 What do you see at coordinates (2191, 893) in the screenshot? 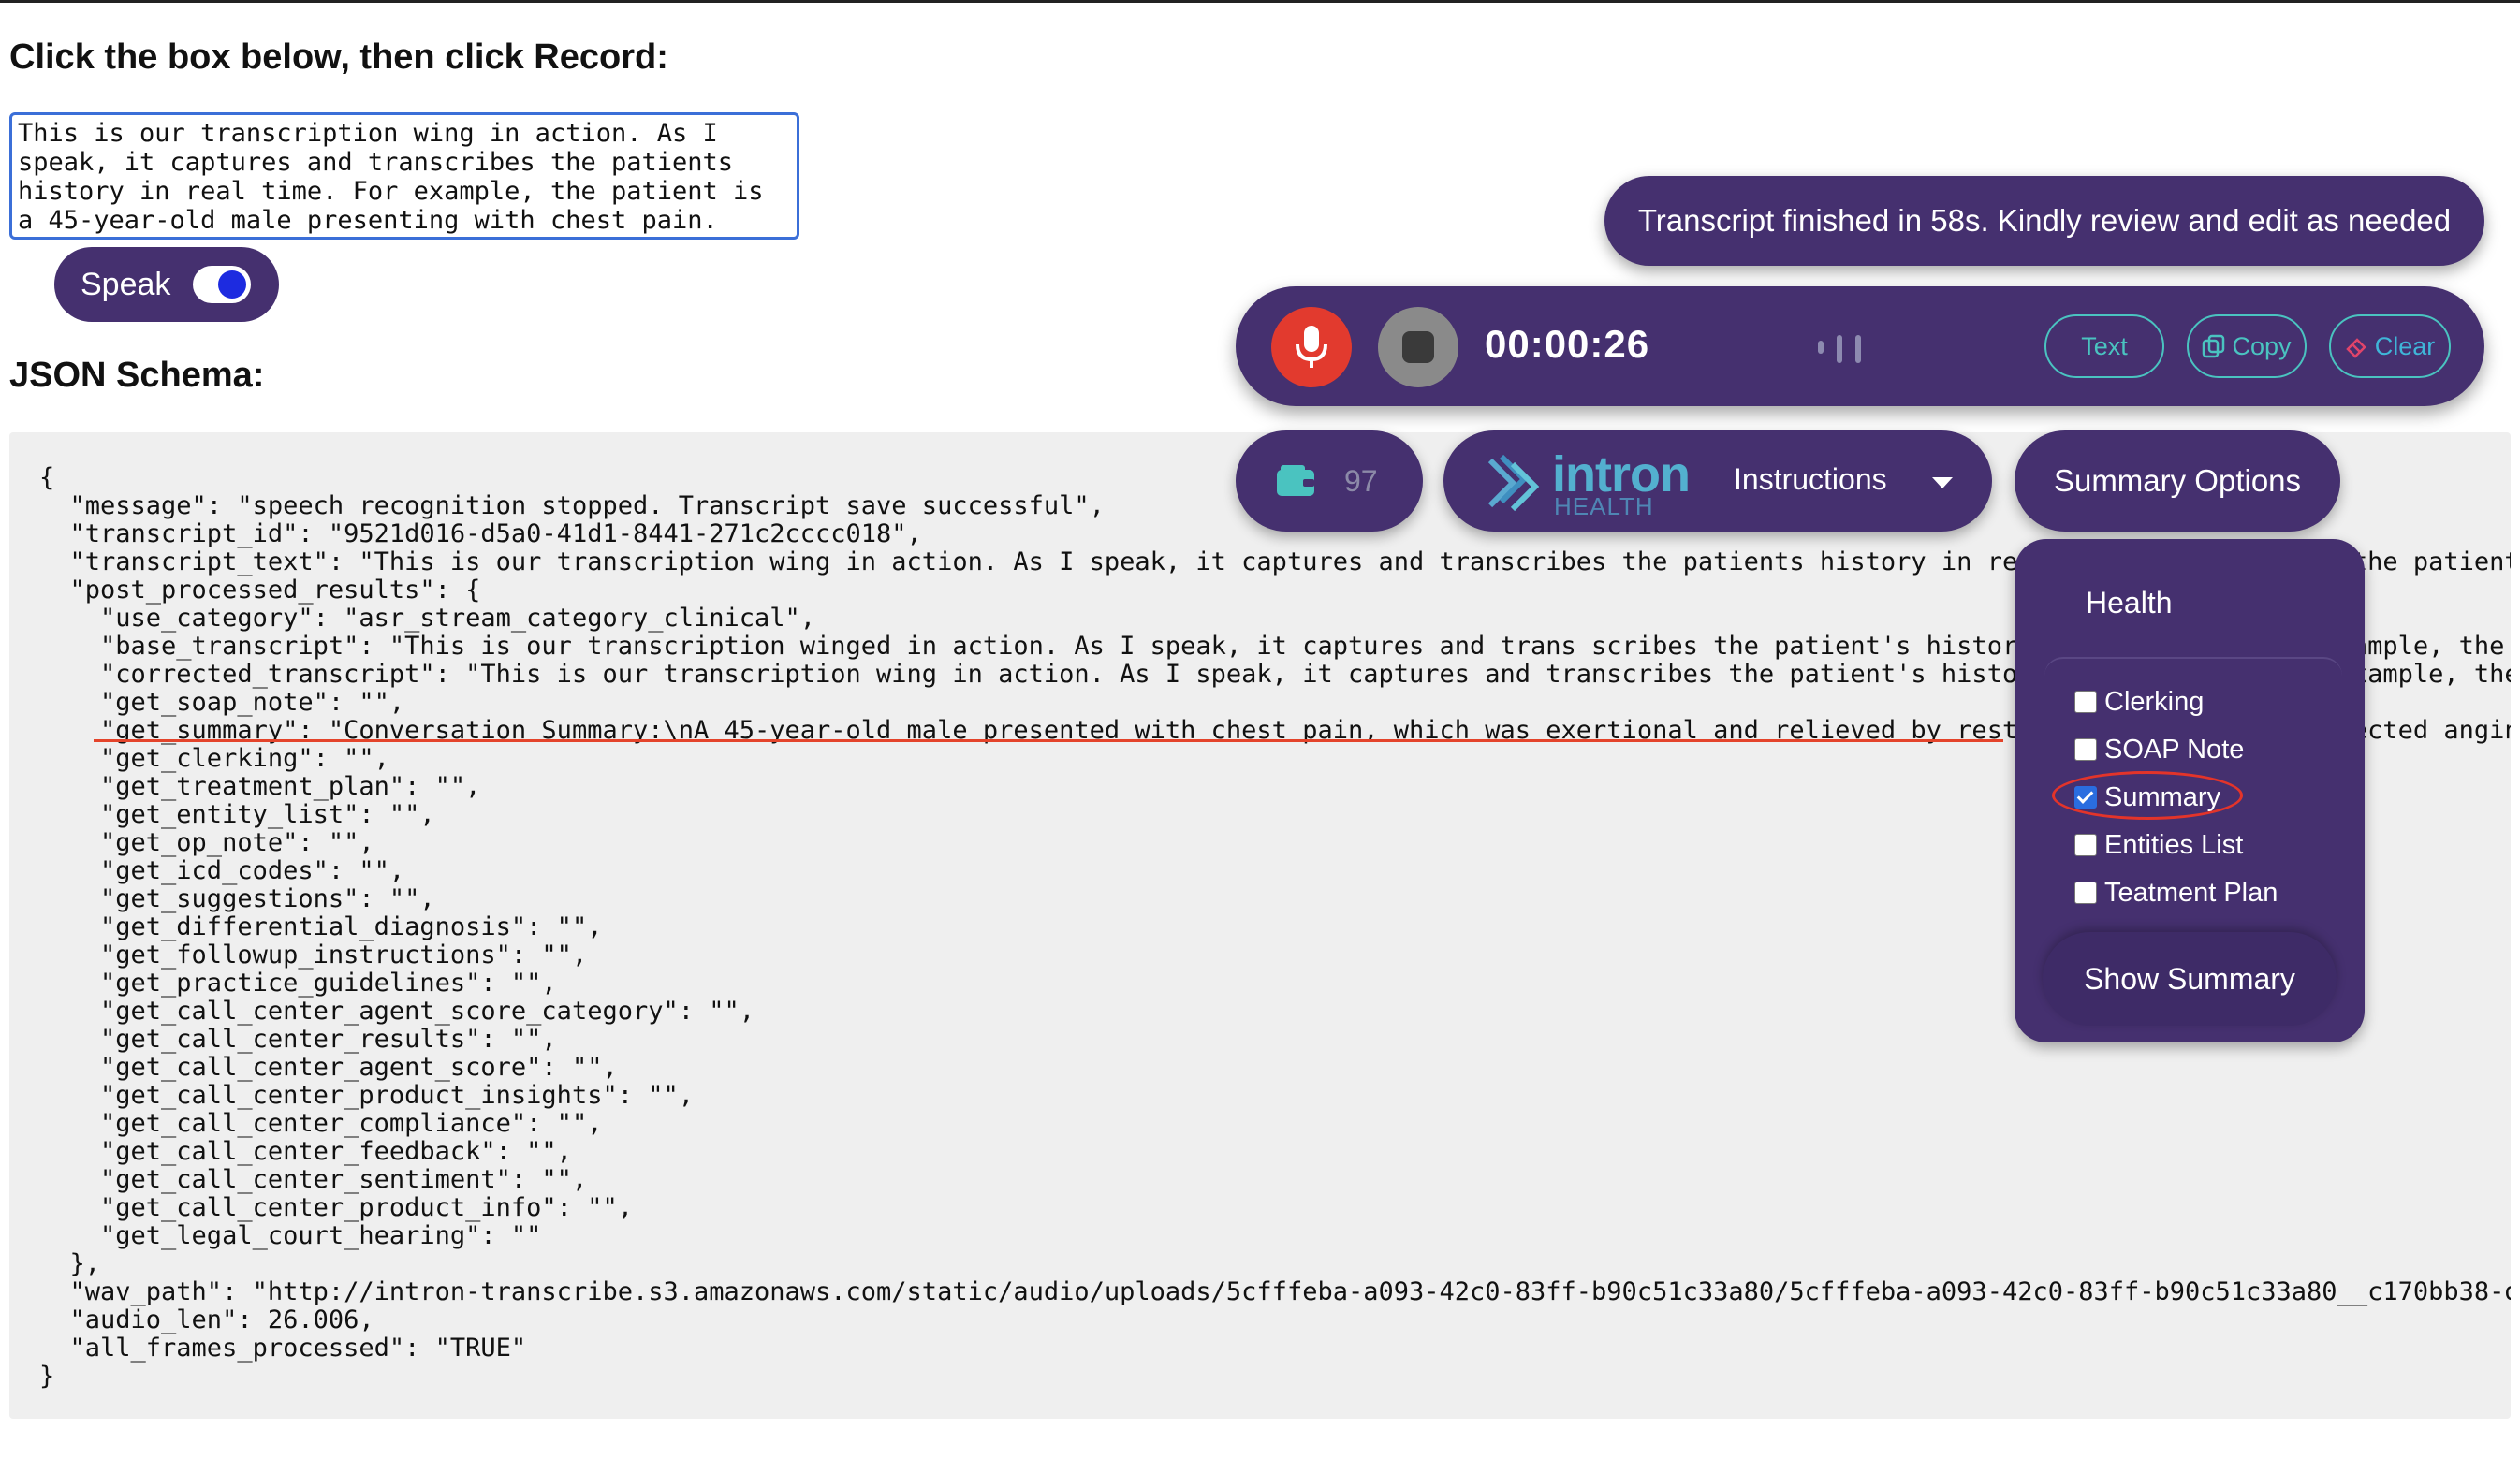
I see `option-label: Teatment Plan` at bounding box center [2191, 893].